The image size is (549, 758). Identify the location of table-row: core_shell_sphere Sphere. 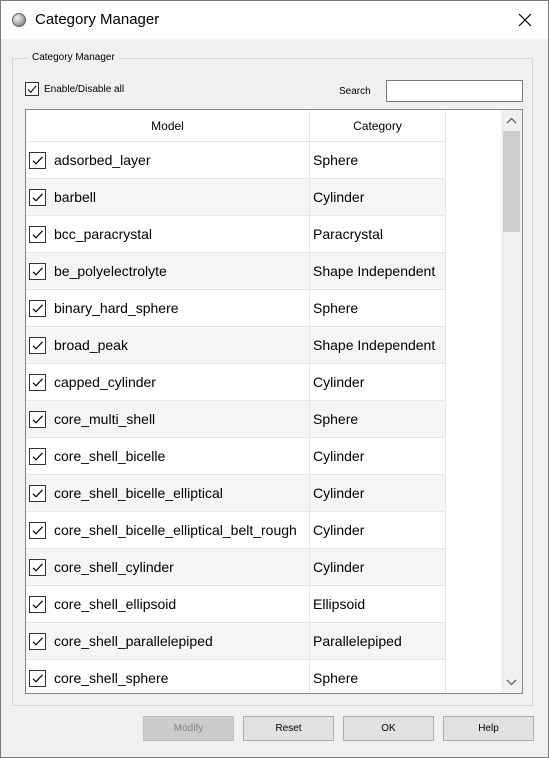
(236, 676).